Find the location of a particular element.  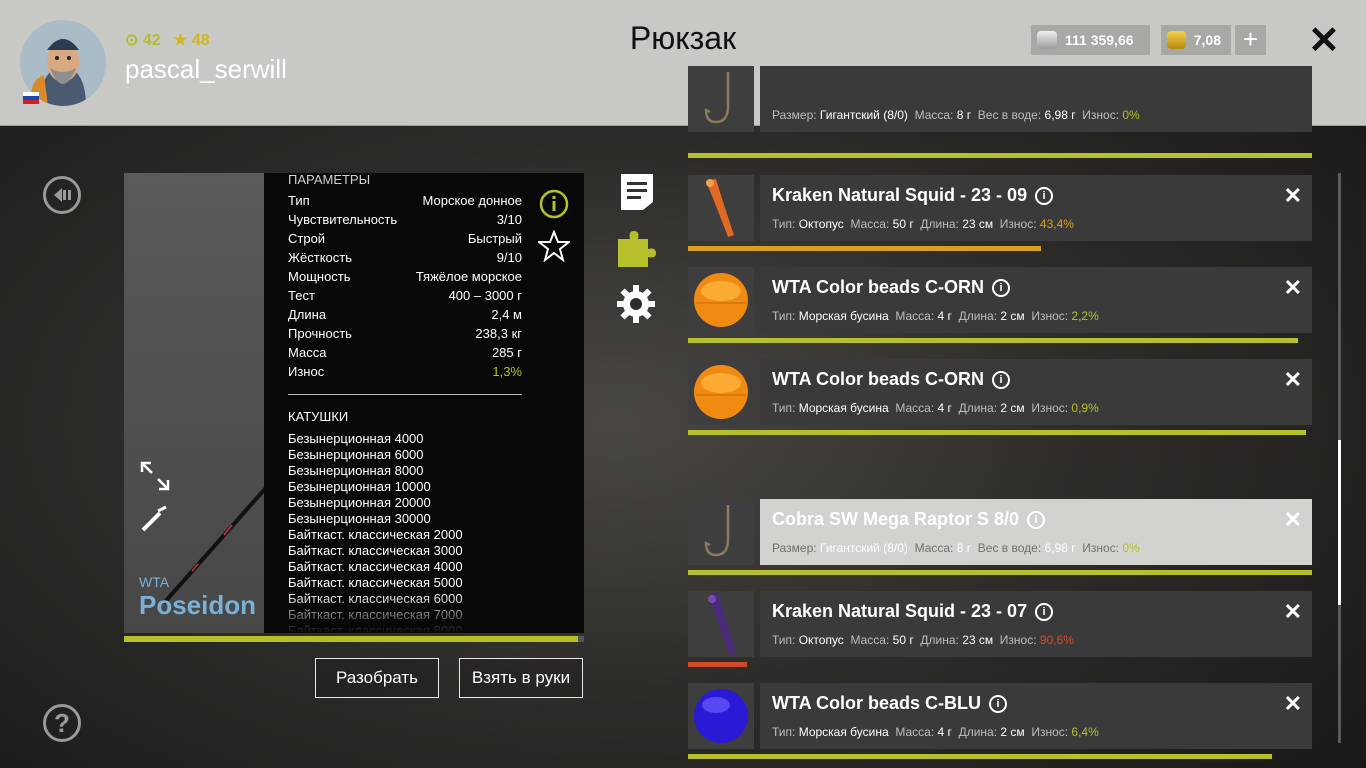

favorite-star-icon is located at coordinates (554, 248).